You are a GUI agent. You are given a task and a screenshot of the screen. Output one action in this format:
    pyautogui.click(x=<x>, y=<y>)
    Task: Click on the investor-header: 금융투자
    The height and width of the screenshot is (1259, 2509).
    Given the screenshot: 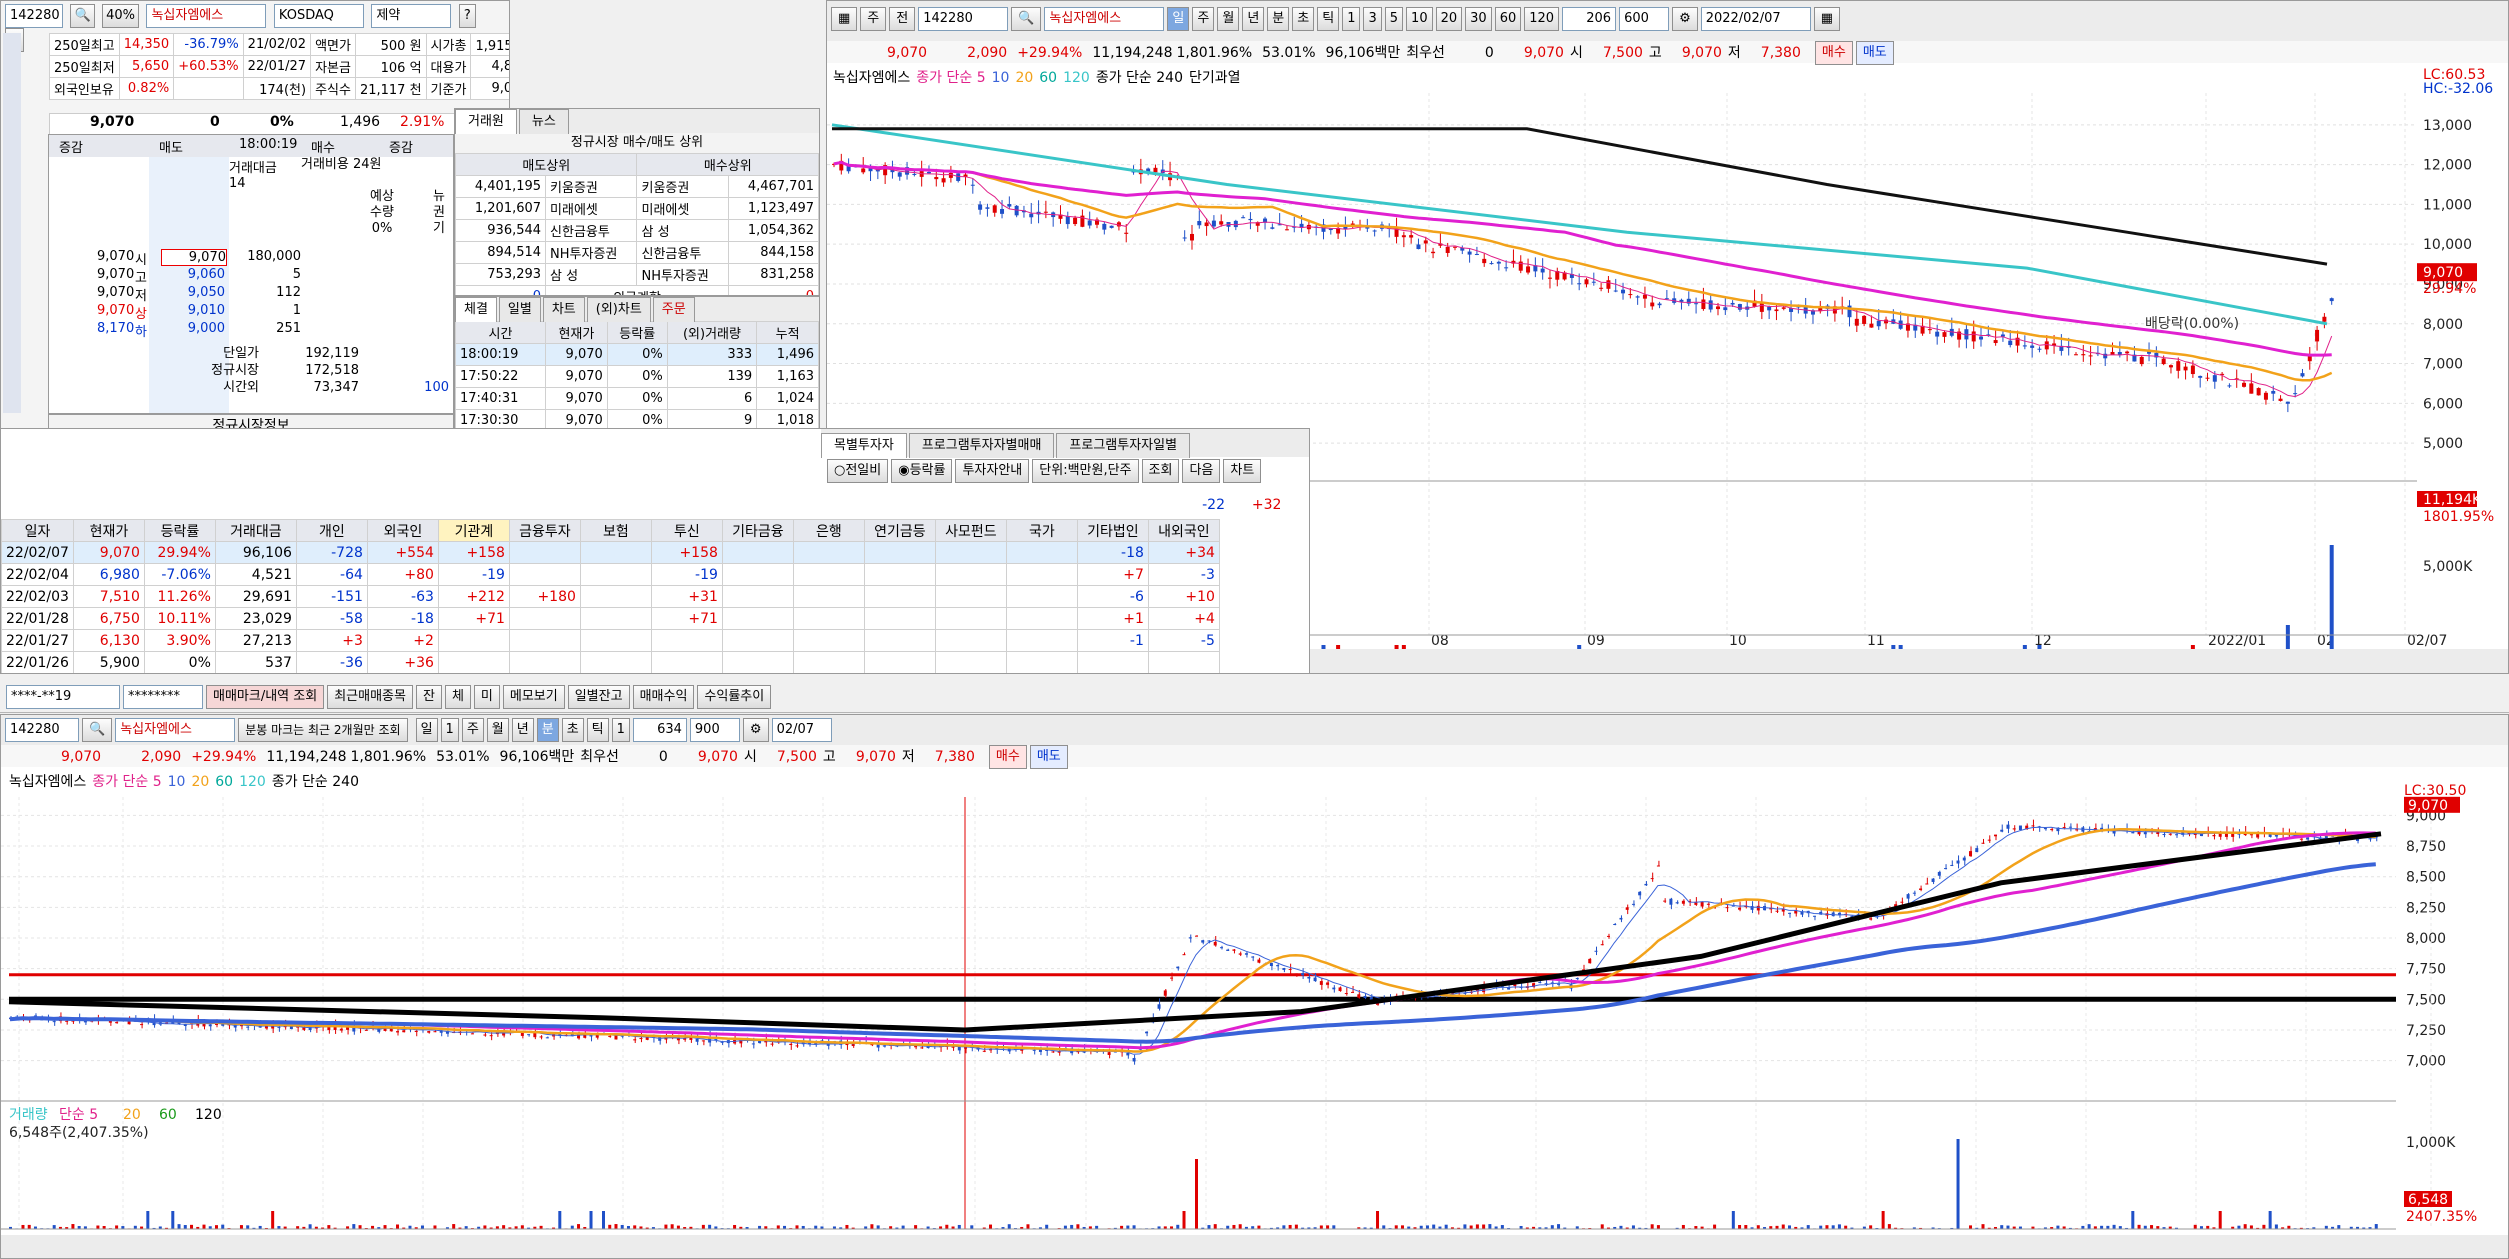 What is the action you would take?
    pyautogui.click(x=544, y=530)
    